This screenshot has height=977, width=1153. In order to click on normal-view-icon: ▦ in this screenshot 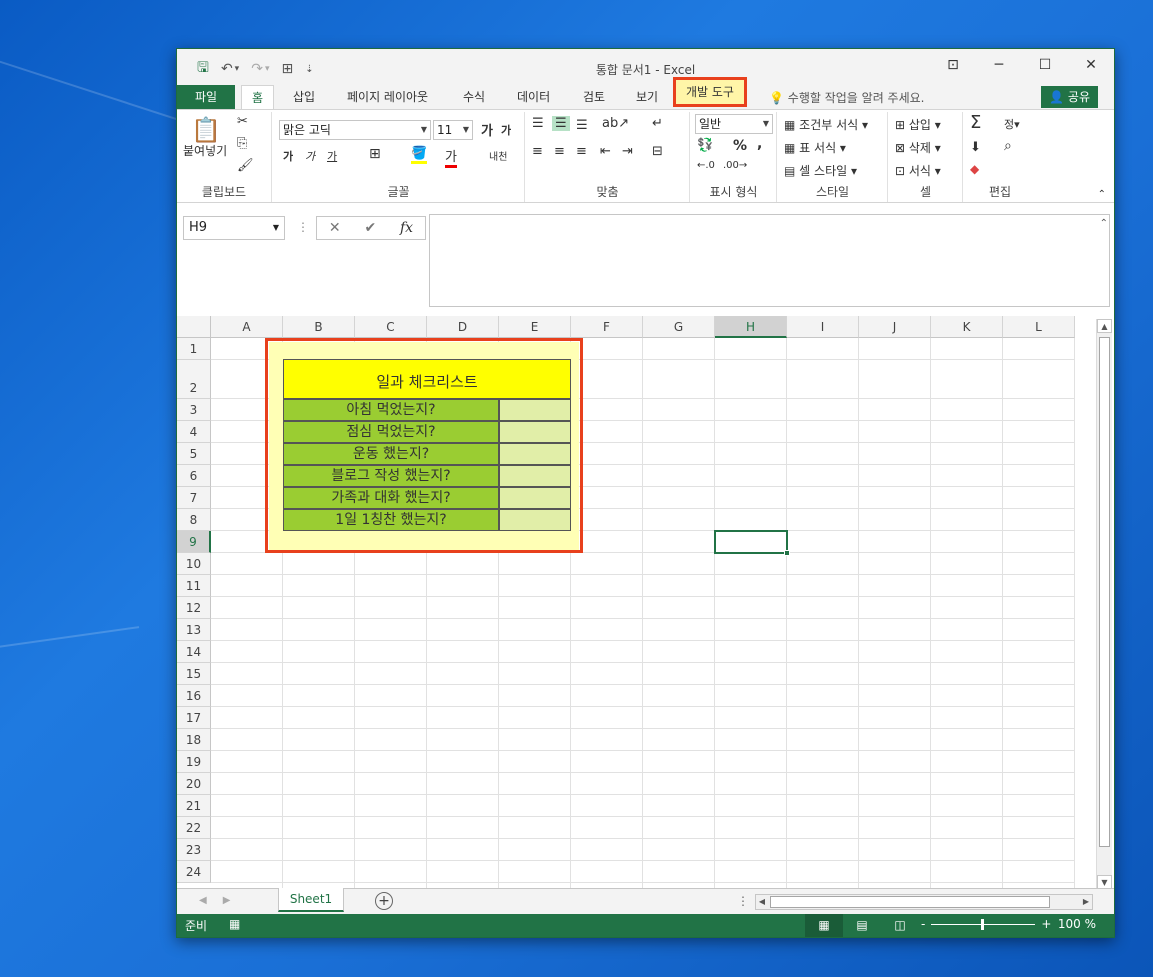, I will do `click(824, 925)`.